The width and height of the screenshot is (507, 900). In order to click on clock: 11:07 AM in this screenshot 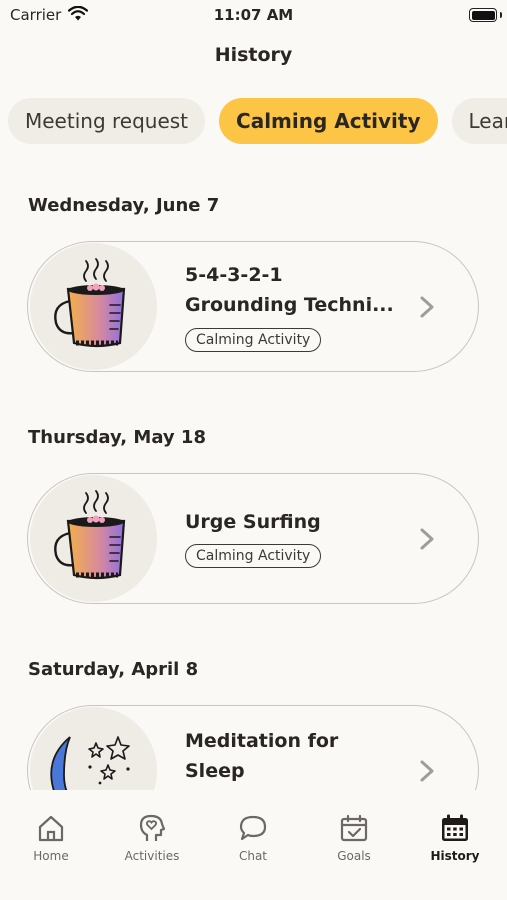, I will do `click(253, 15)`.